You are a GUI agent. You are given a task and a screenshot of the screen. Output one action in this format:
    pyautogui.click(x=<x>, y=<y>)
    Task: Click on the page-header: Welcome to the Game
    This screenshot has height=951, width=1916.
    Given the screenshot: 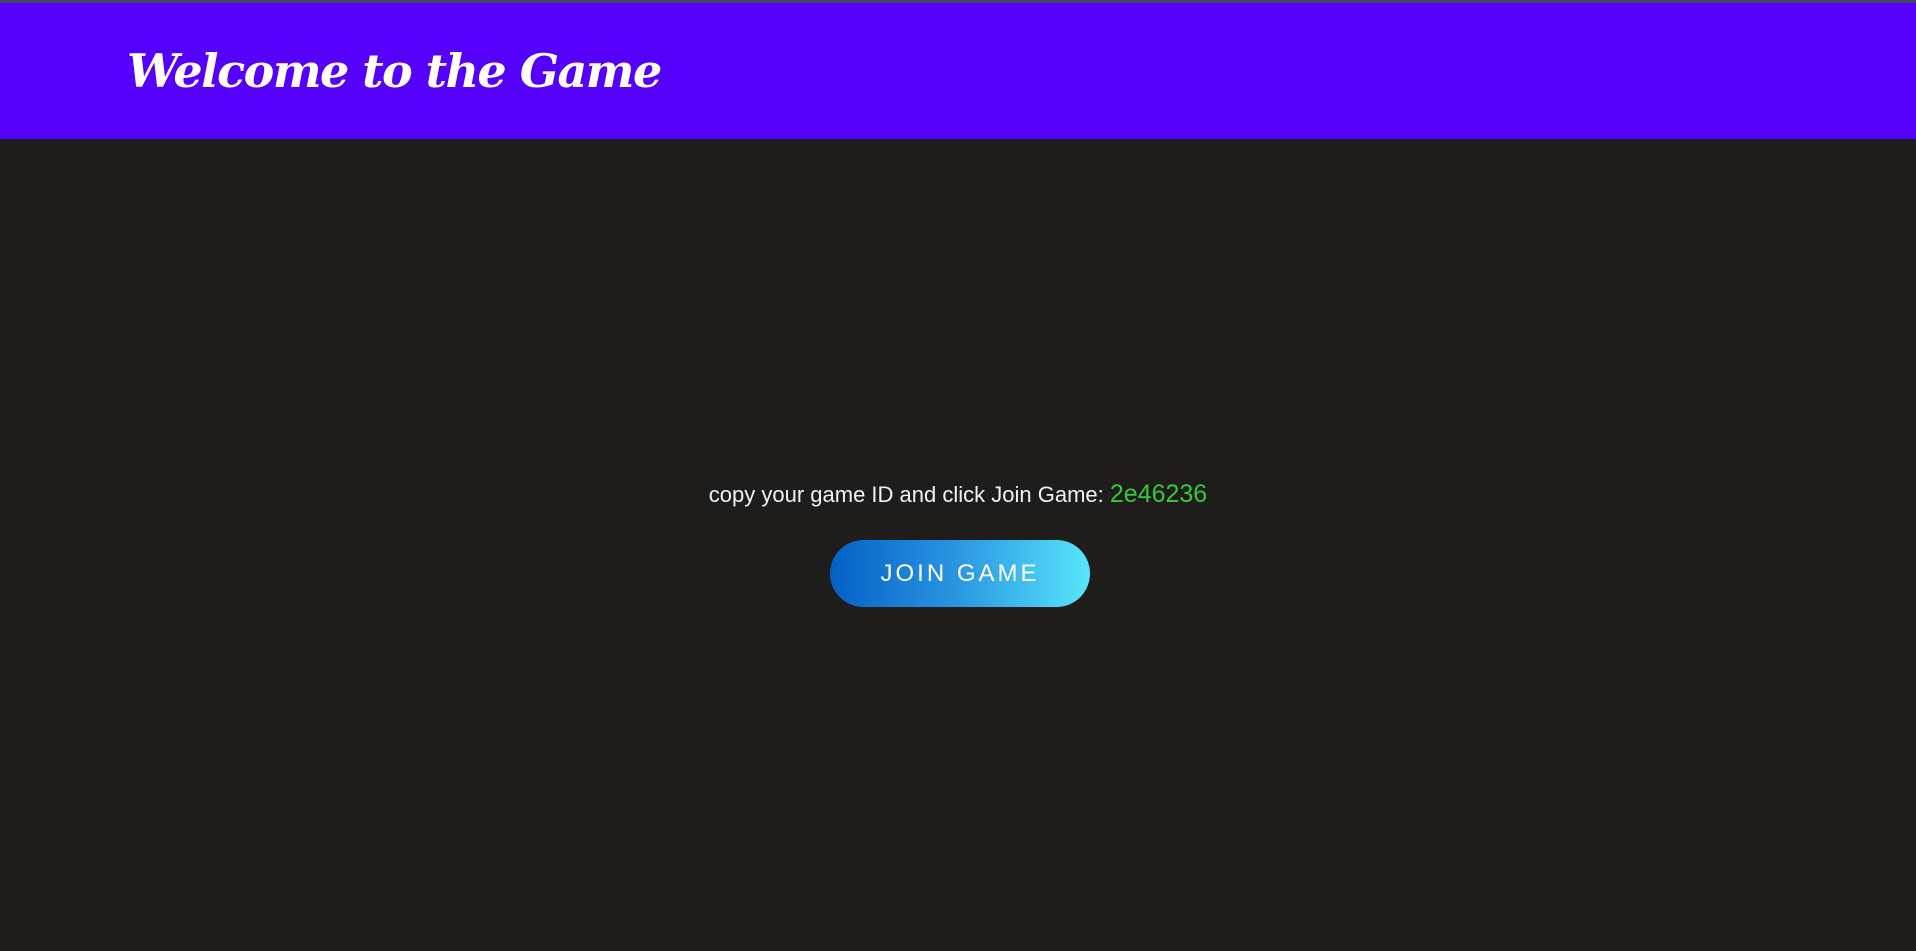 What is the action you would take?
    pyautogui.click(x=958, y=71)
    